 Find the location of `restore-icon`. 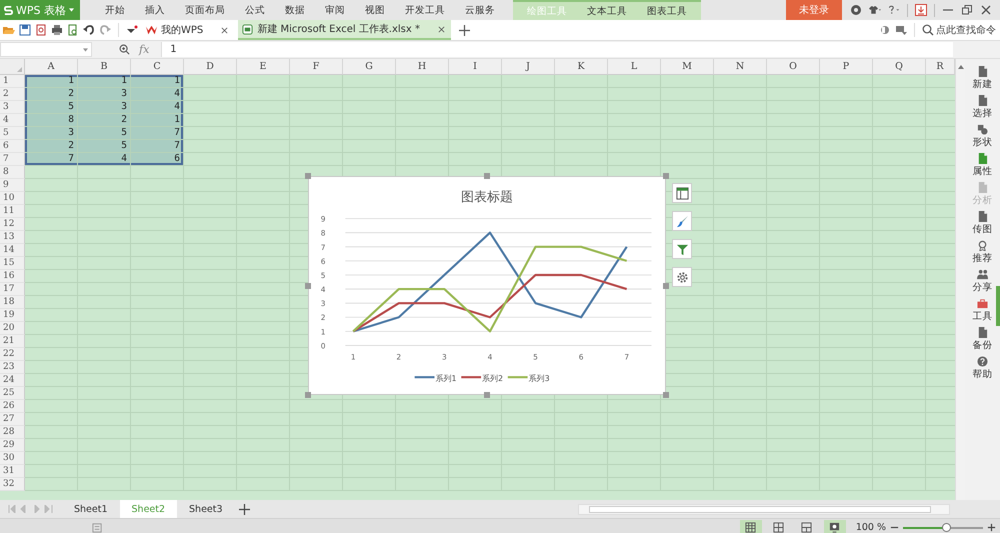

restore-icon is located at coordinates (967, 10).